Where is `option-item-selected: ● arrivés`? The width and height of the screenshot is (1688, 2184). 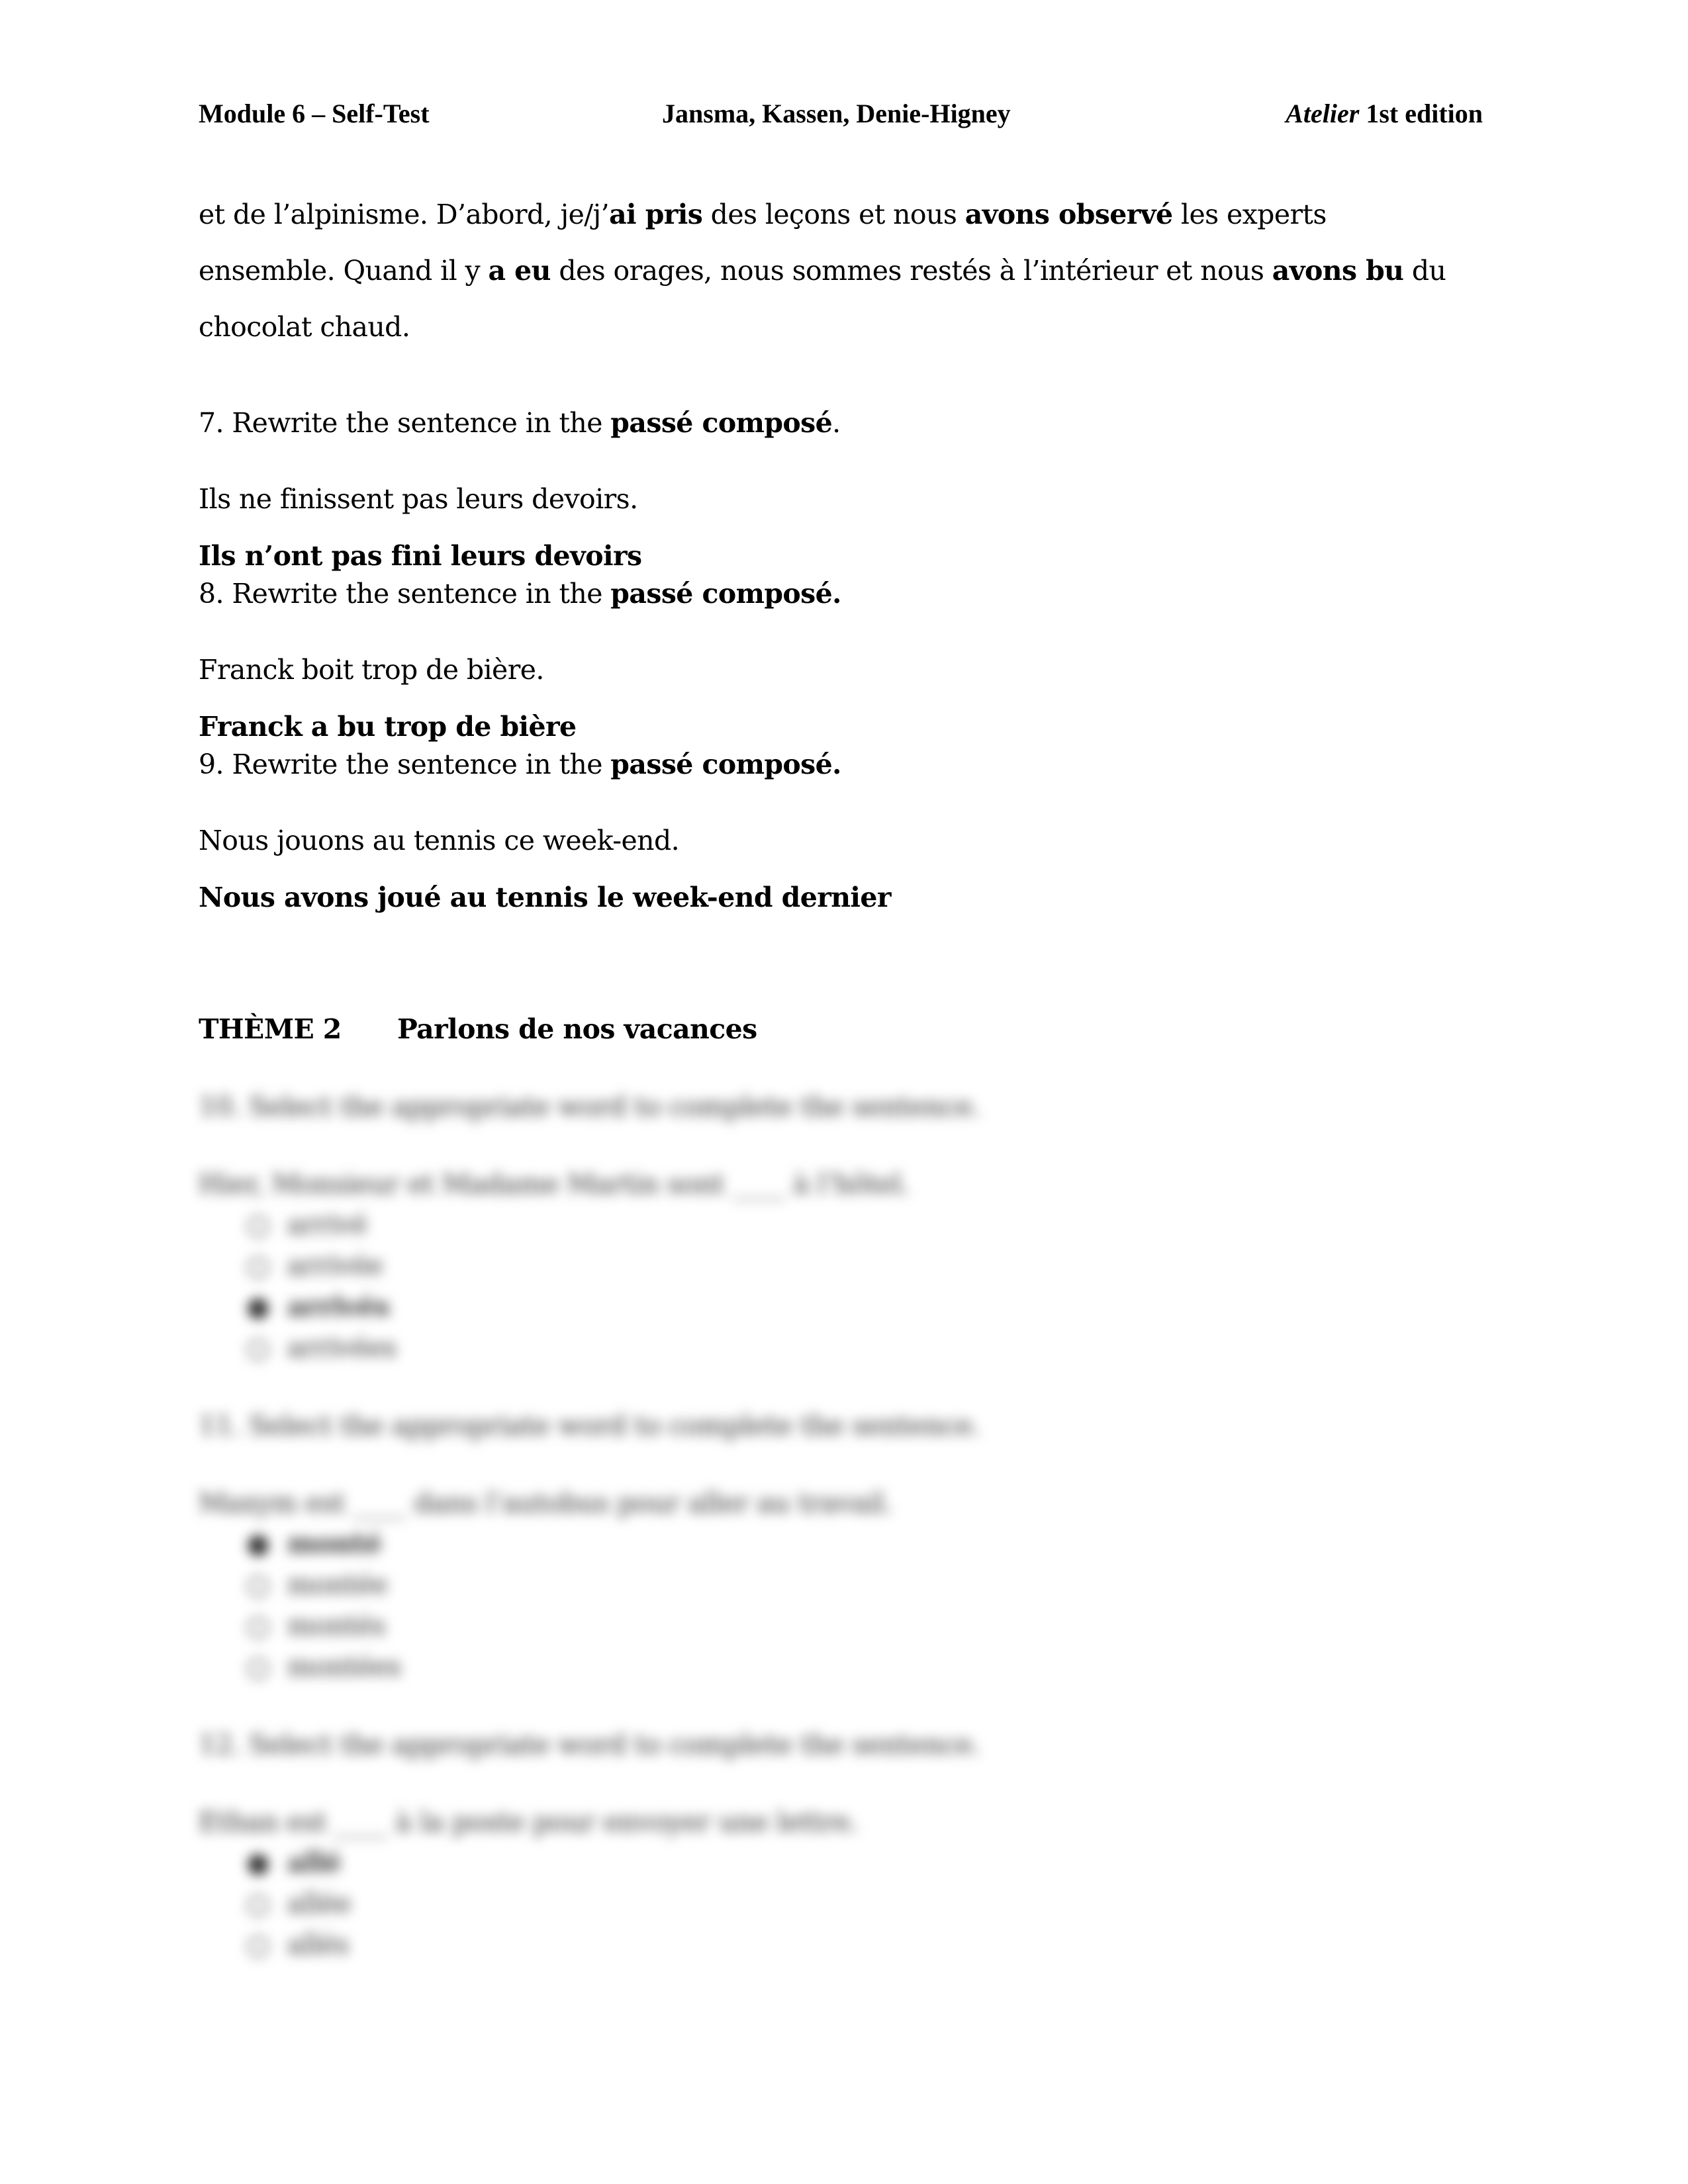
option-item-selected: ● arrivés is located at coordinates (318, 1306).